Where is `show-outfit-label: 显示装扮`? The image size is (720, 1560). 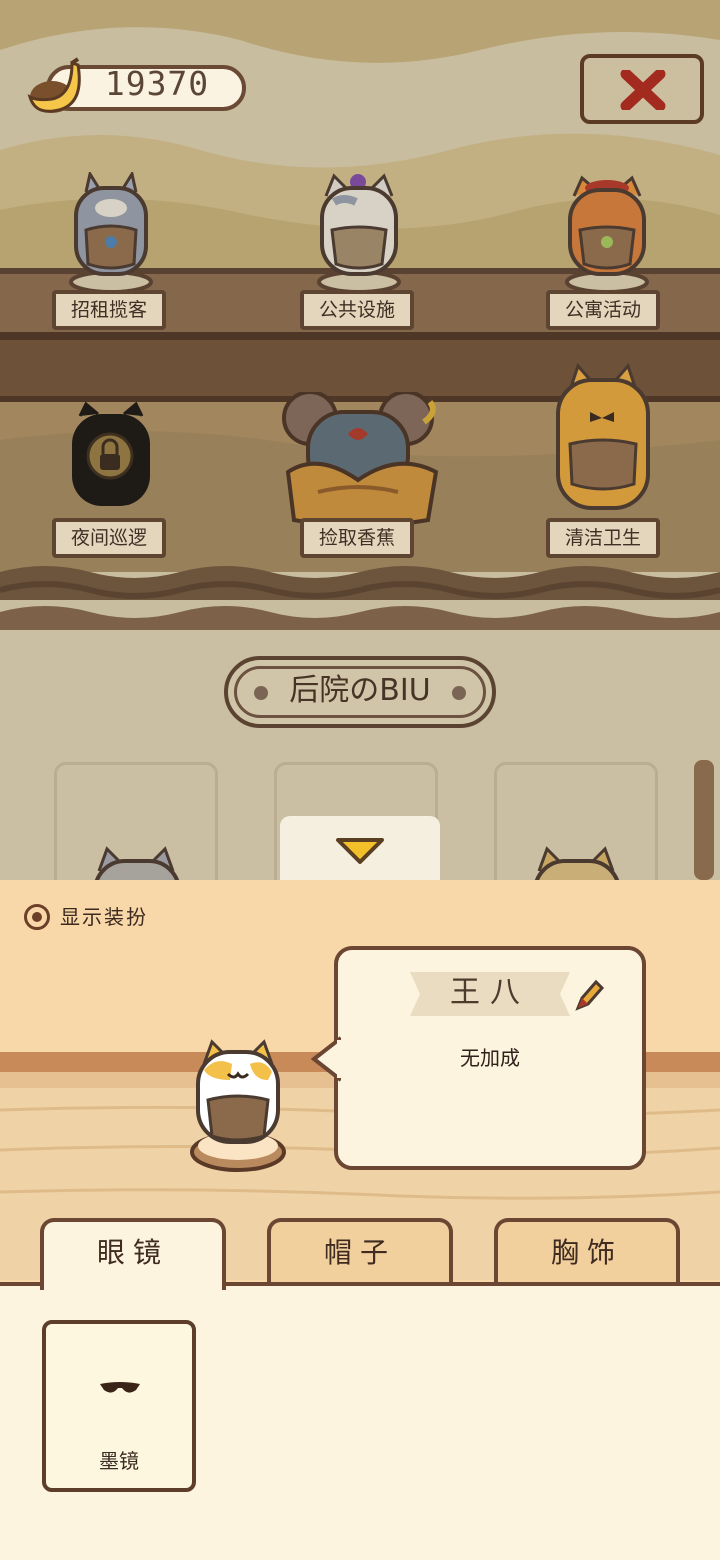
show-outfit-label: 显示装扮 is located at coordinates (104, 917).